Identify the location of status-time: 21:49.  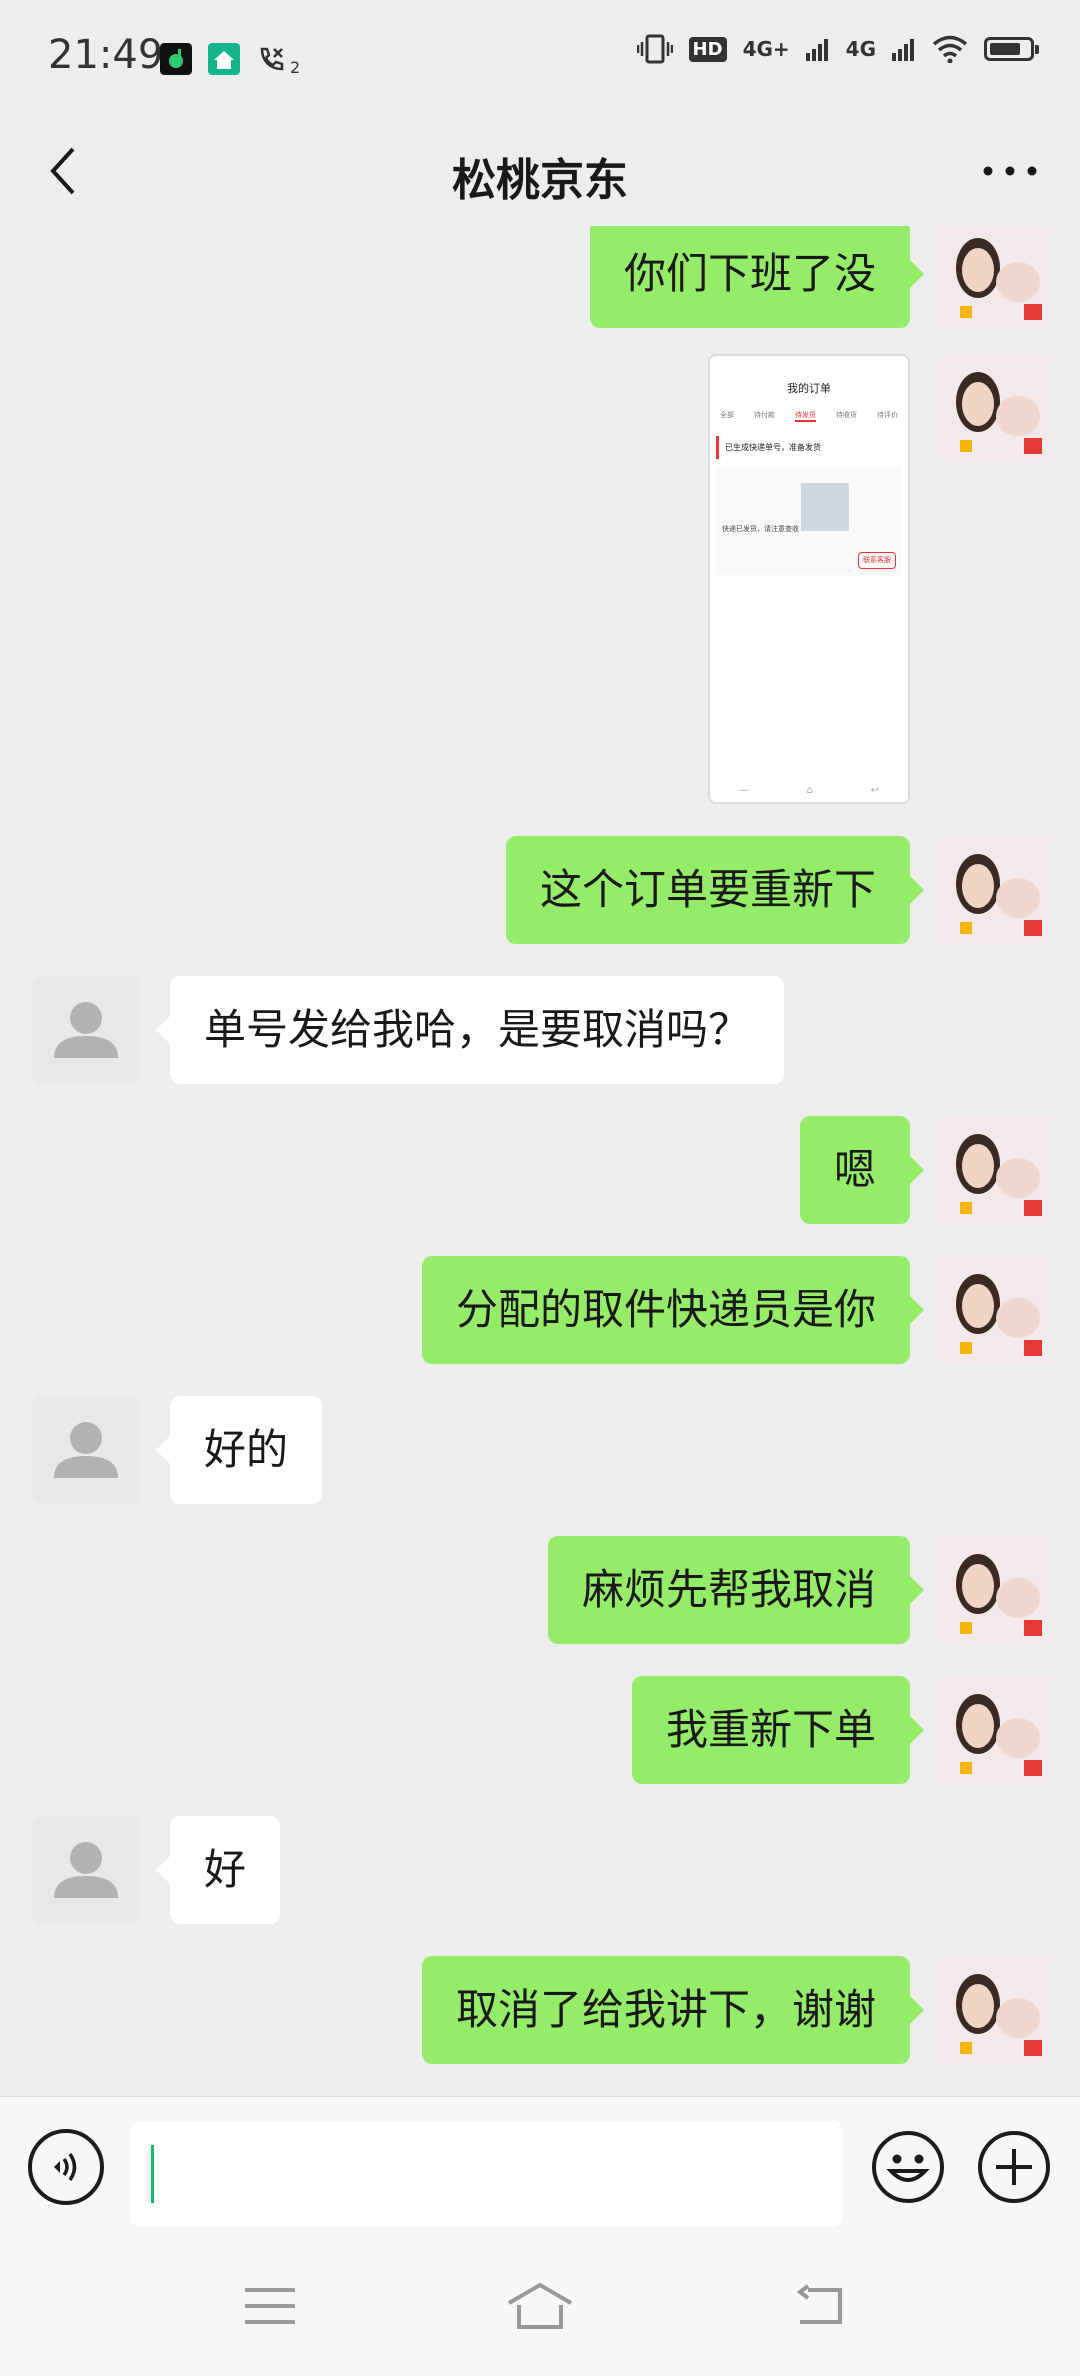
(106, 55).